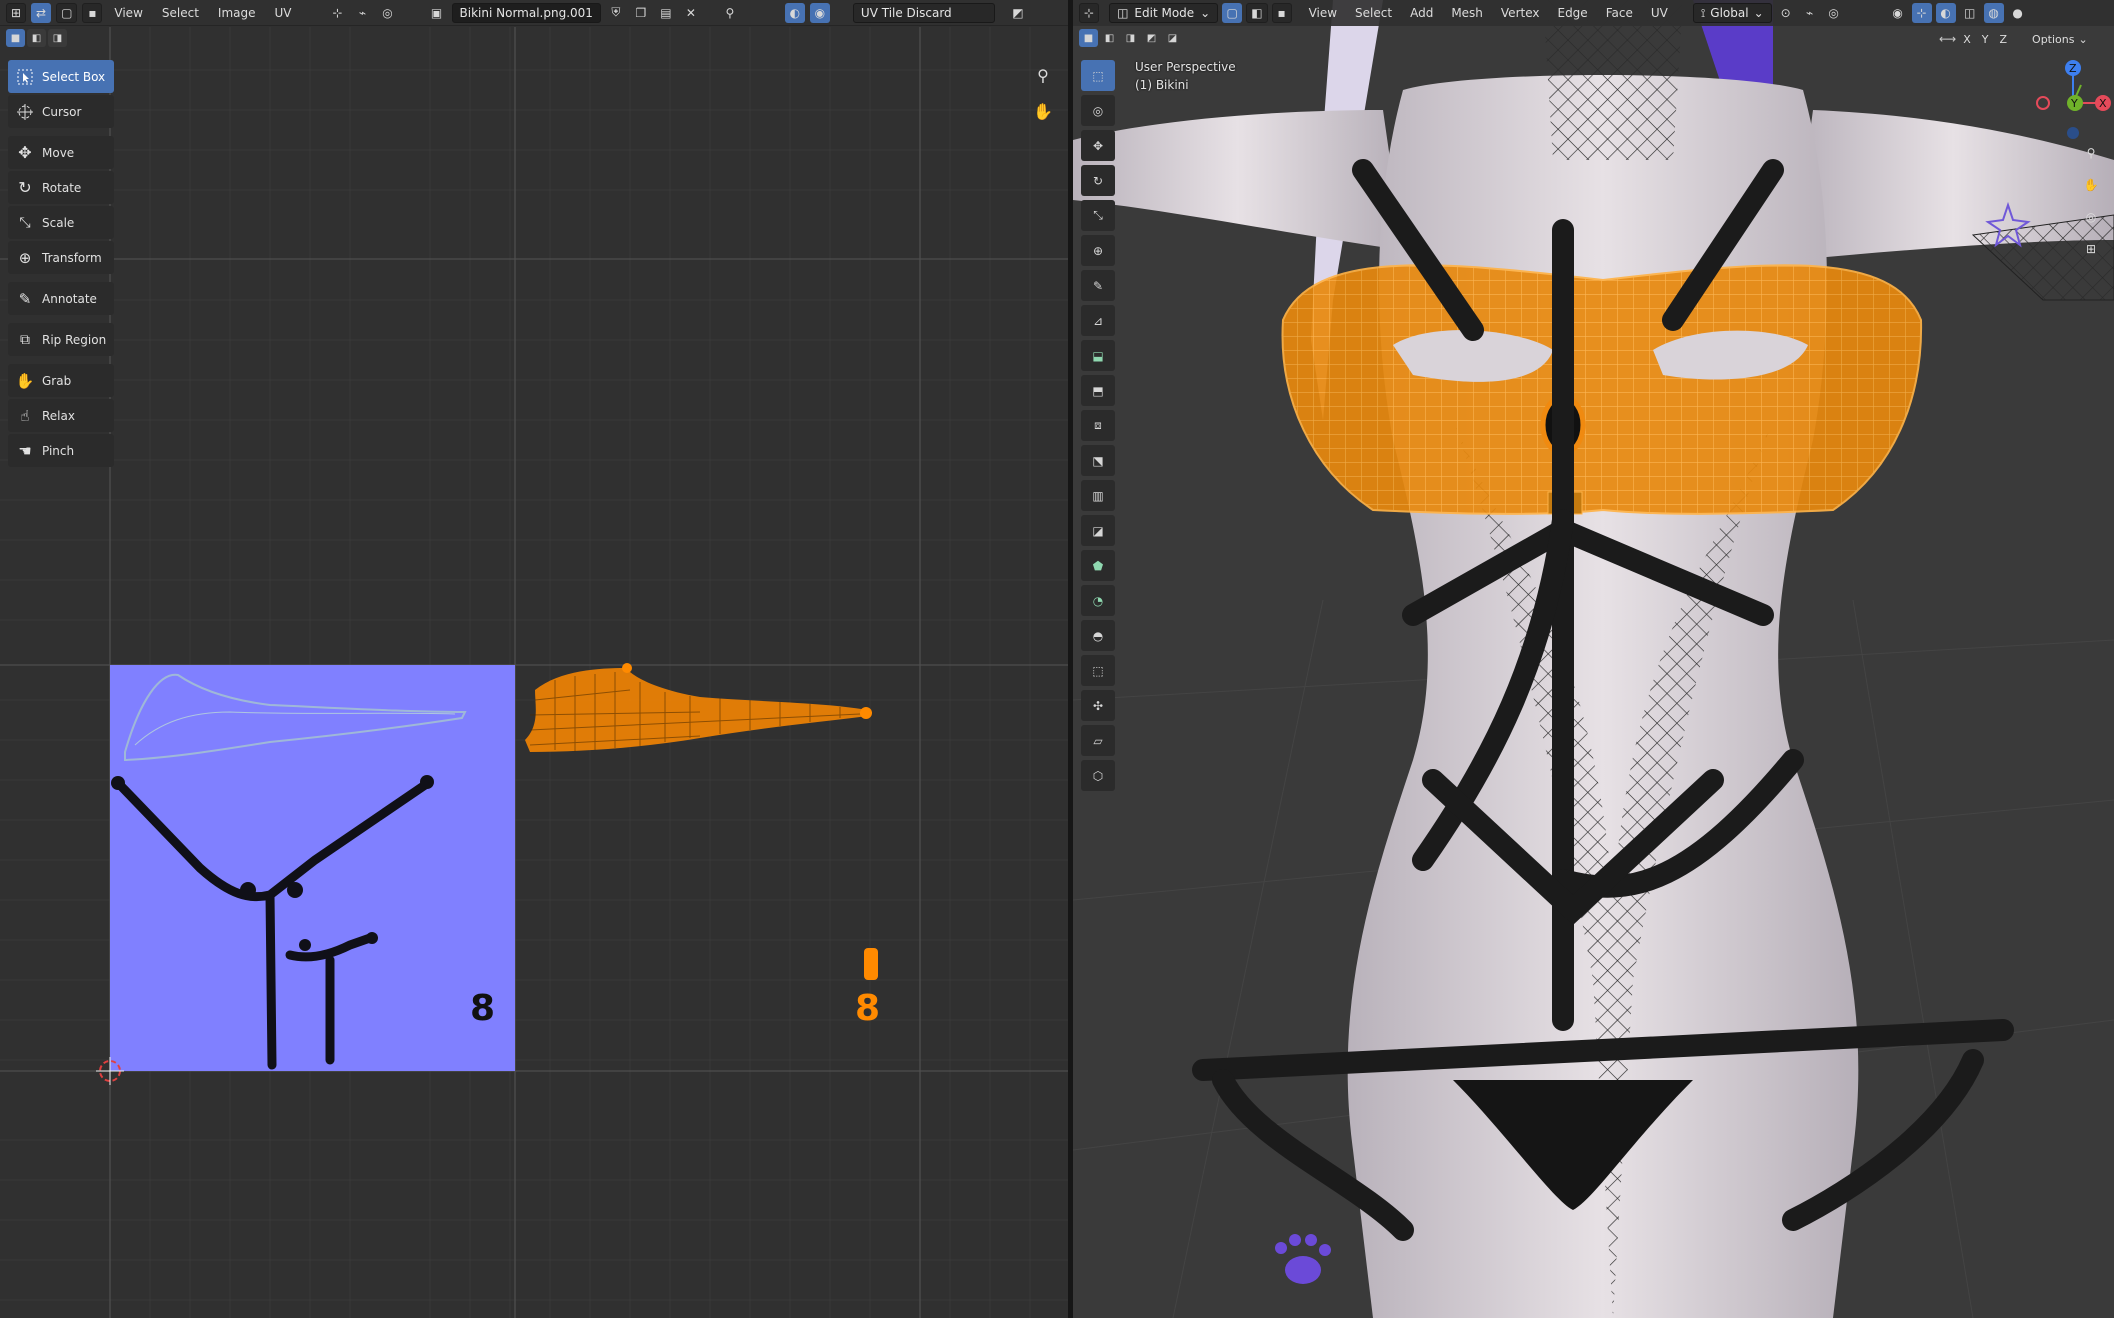  I want to click on uv-menu-view: View, so click(128, 13).